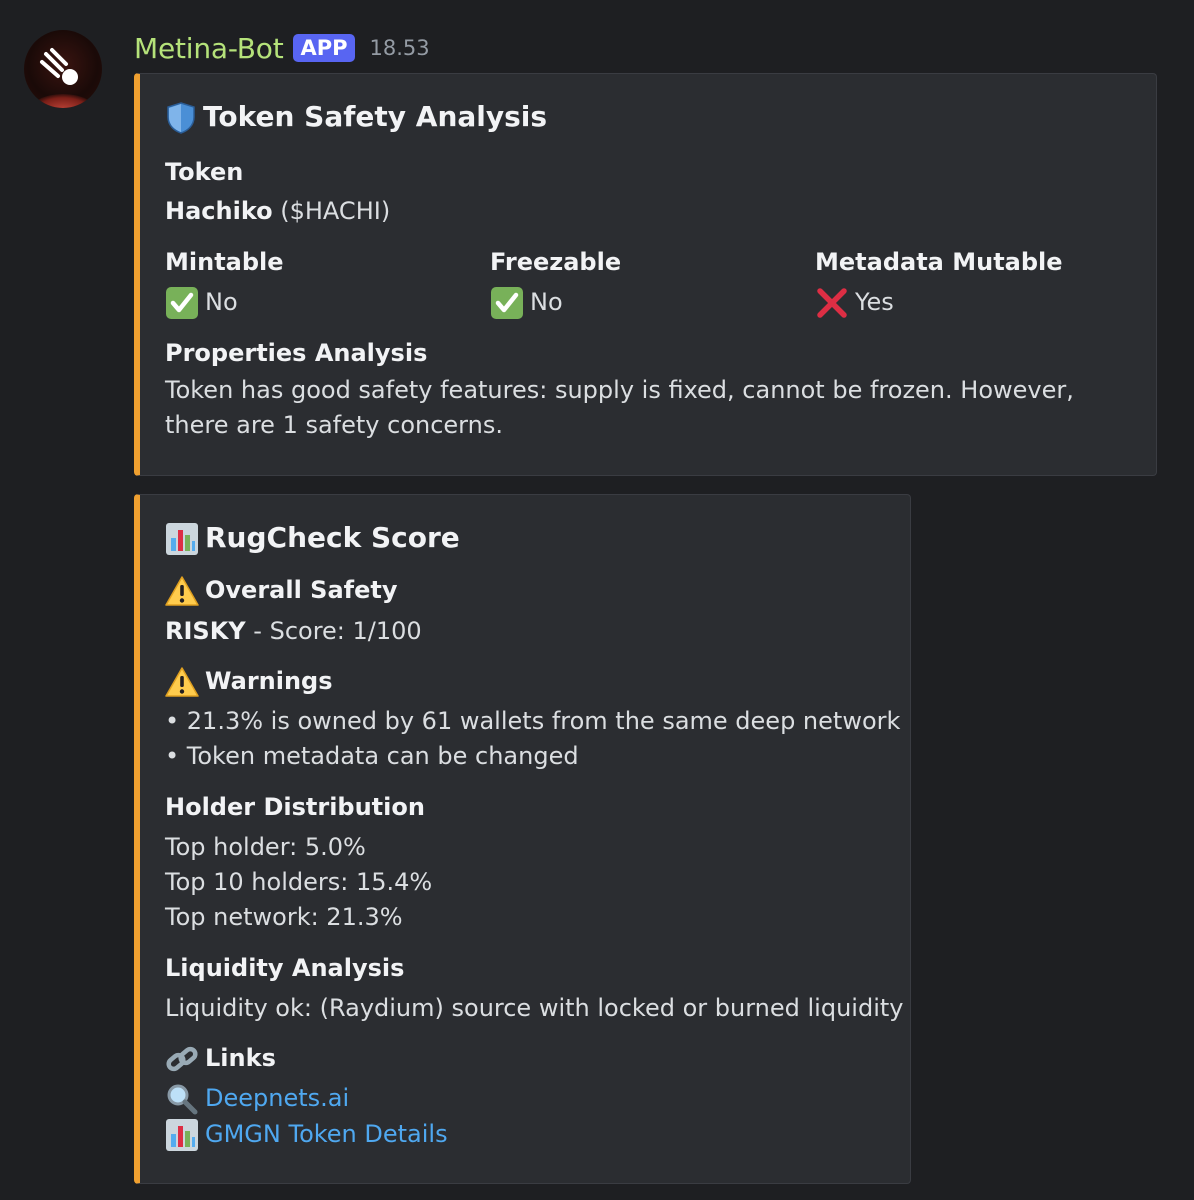  Describe the element at coordinates (333, 631) in the screenshot. I see `safety-score: - Score: 1/100` at that location.